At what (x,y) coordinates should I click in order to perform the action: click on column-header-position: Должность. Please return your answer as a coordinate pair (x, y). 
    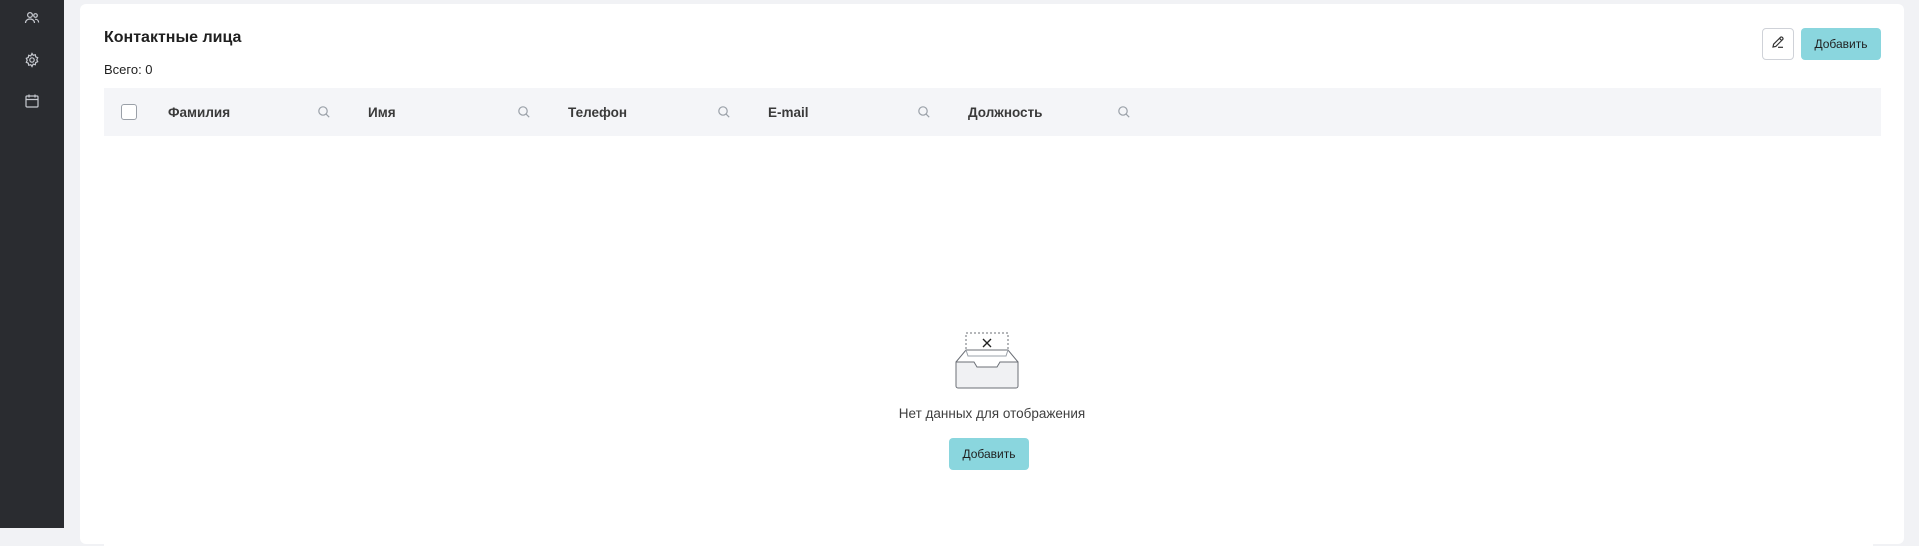
    Looking at the image, I should click on (1005, 112).